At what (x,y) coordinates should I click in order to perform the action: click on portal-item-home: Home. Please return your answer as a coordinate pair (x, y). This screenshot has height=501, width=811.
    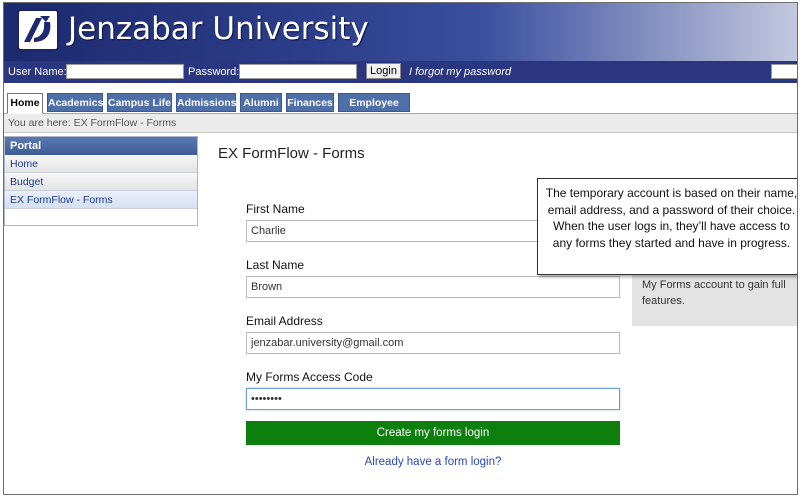
    Looking at the image, I should click on (101, 164).